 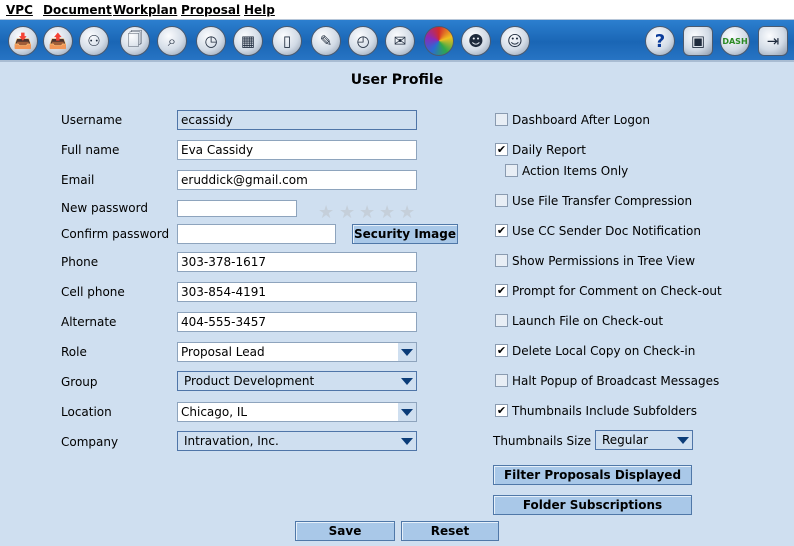 What do you see at coordinates (297, 150) in the screenshot?
I see `fullname-field` at bounding box center [297, 150].